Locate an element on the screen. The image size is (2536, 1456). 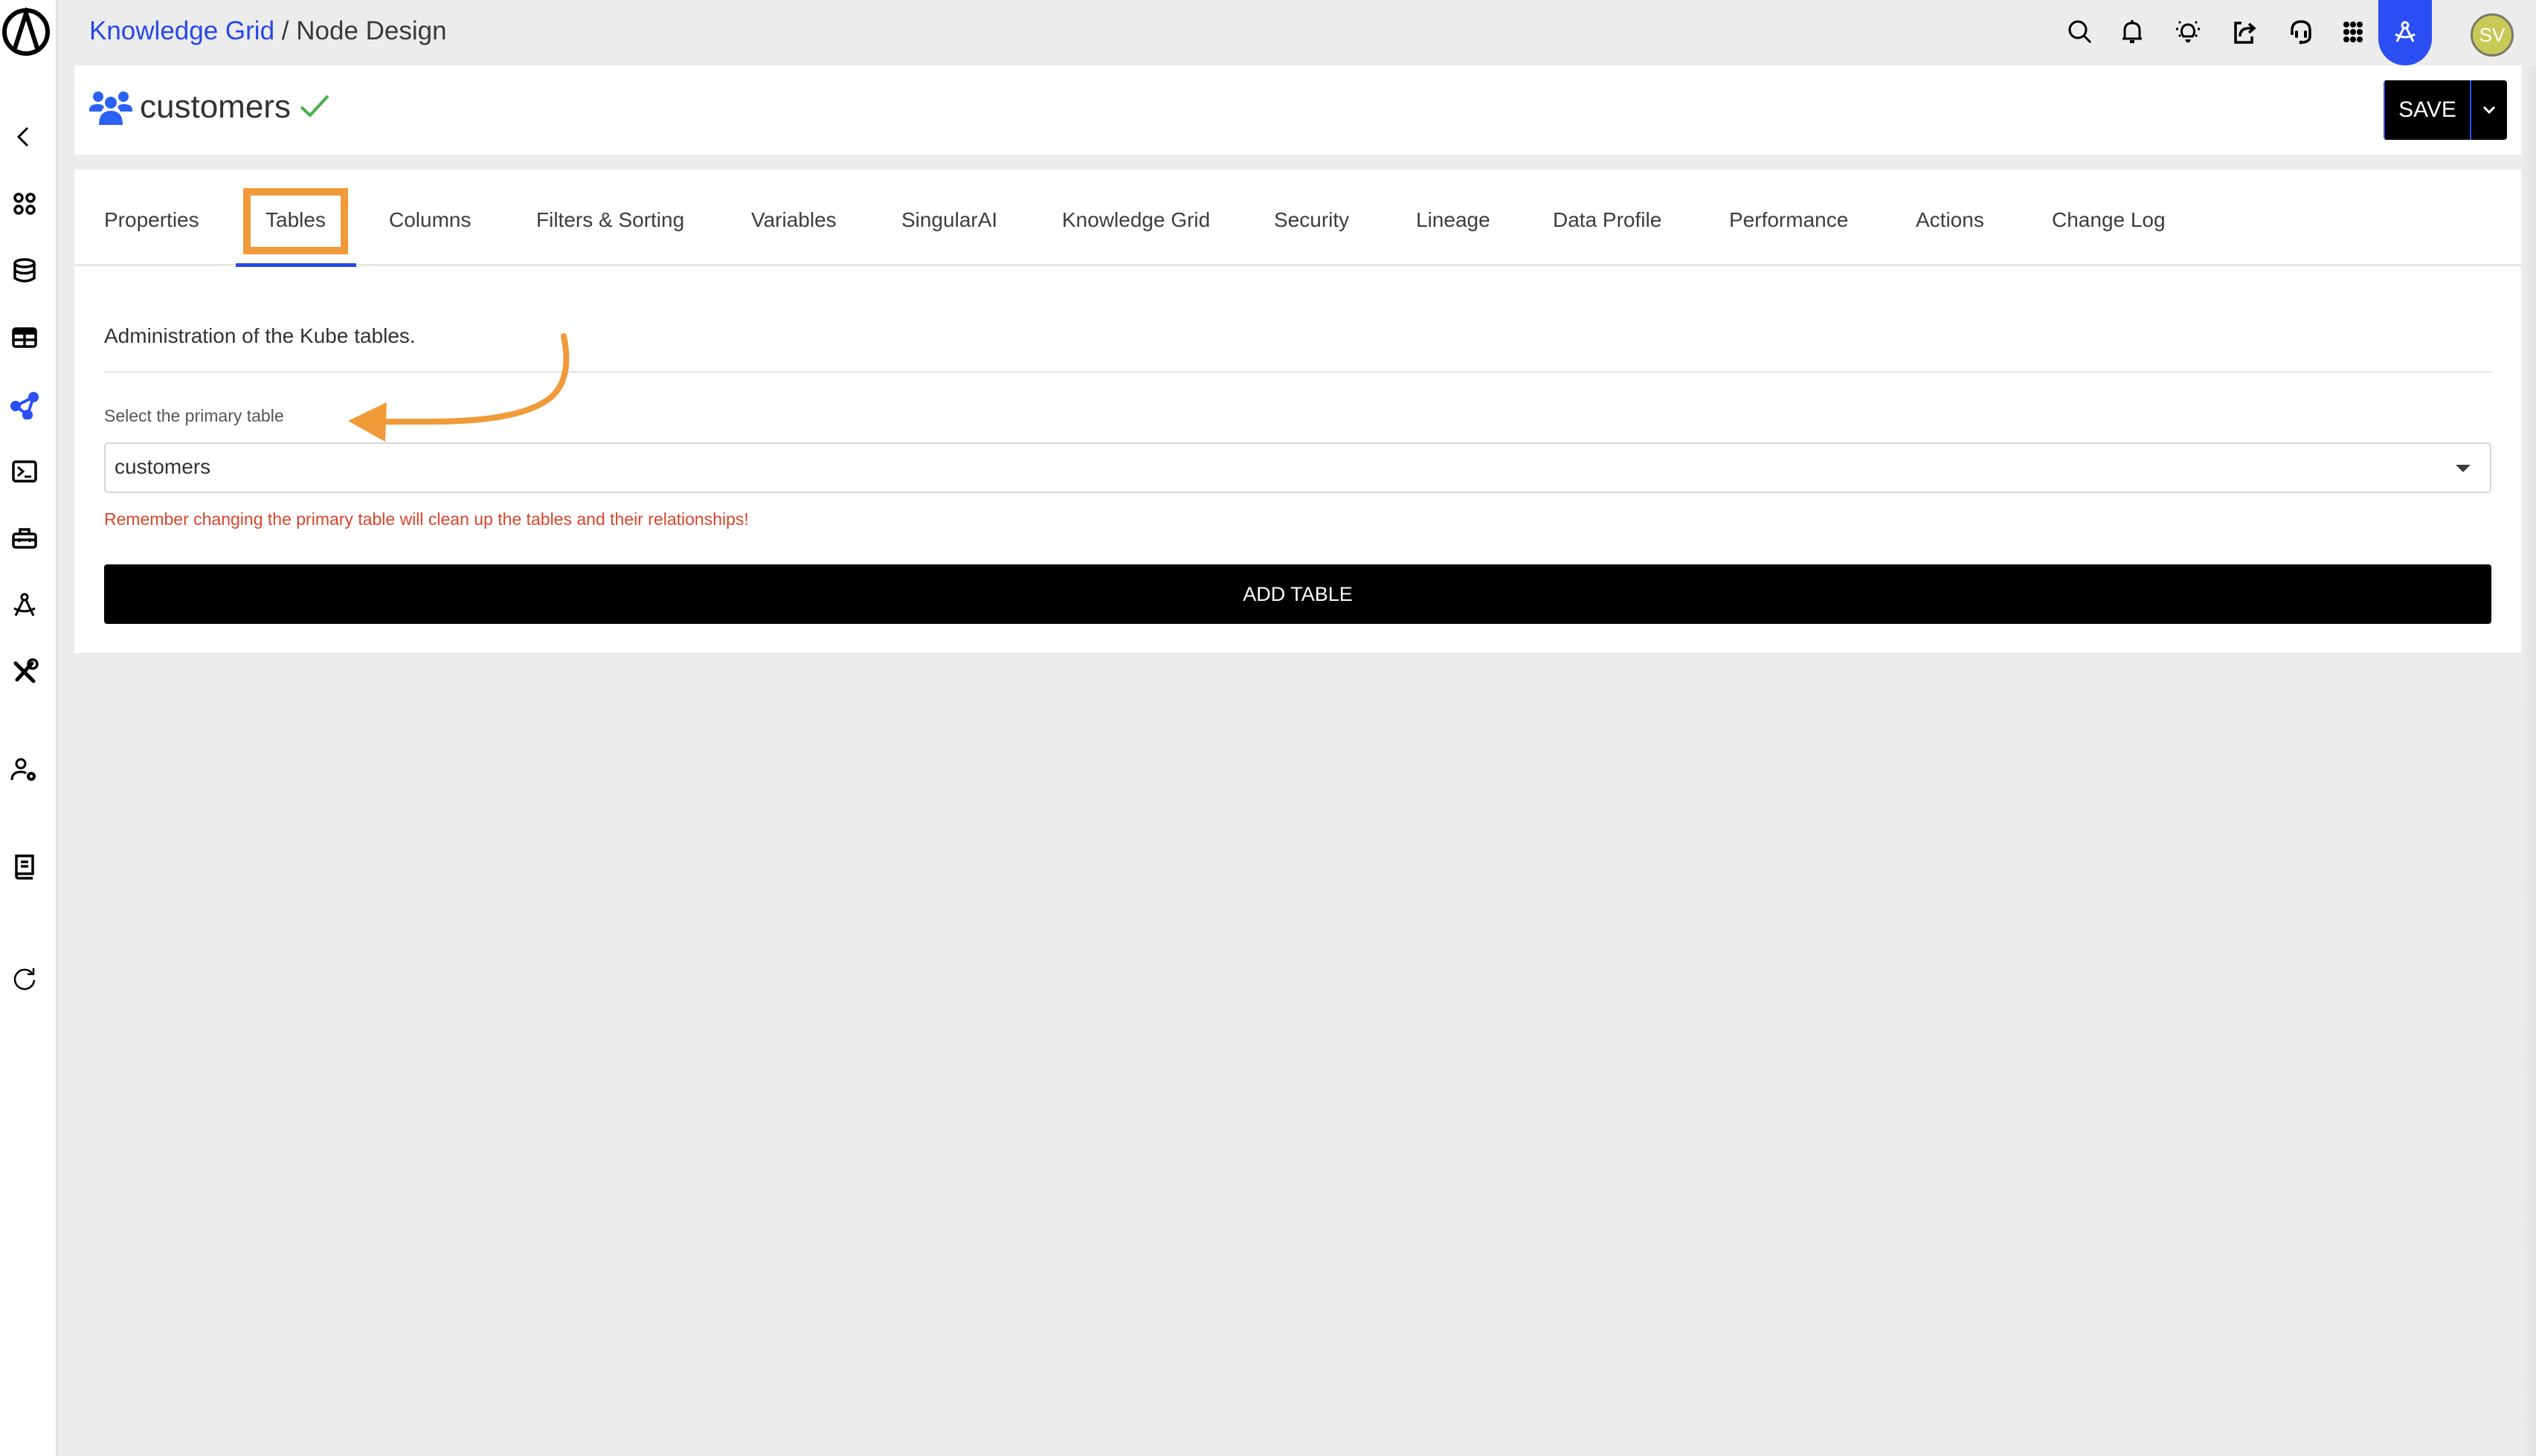
primary-table-select: customers is located at coordinates (1297, 467).